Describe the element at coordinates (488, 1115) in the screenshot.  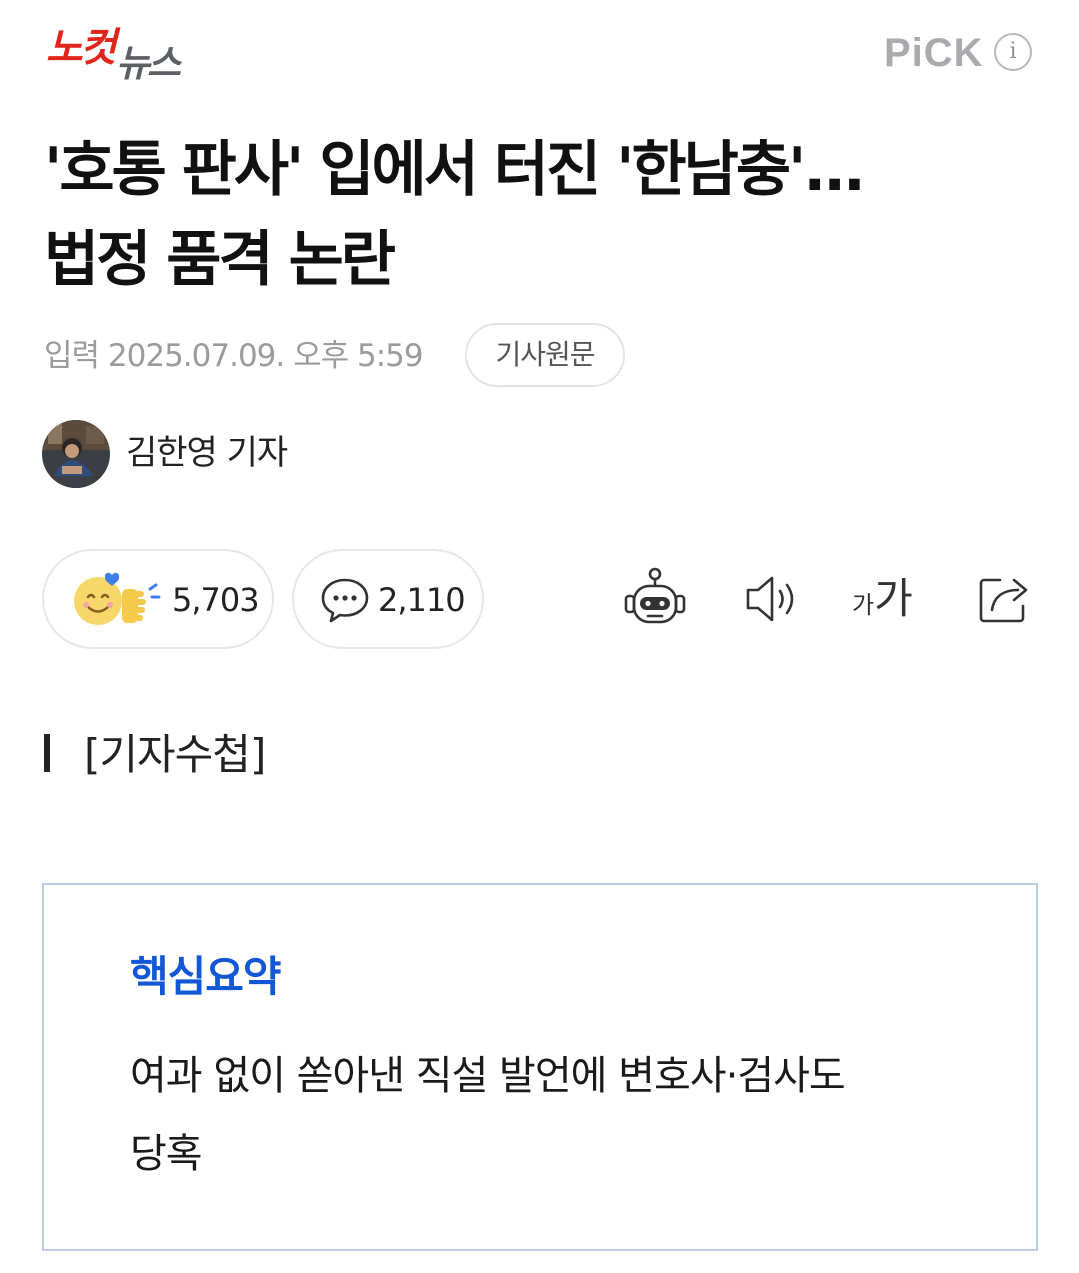
I see `summary-text: 여과 없이 쏟아낸 직설 발언에 변호사·검사도 당혹` at that location.